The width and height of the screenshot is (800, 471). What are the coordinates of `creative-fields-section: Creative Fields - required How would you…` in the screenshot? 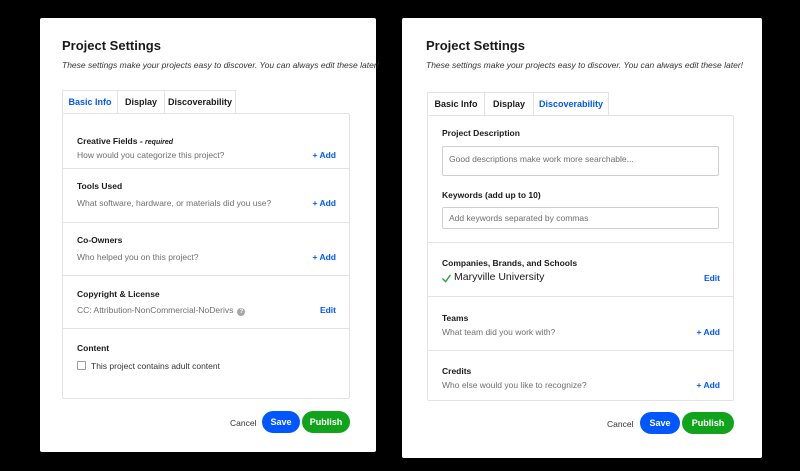 It's located at (206, 141).